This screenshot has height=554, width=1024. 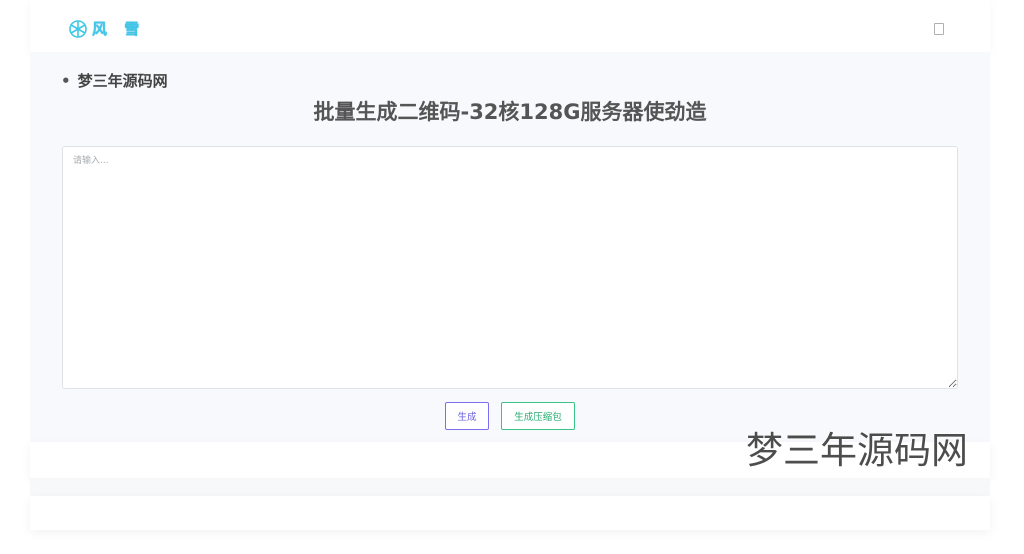 I want to click on watermark-text: 梦三年源码网, so click(x=857, y=450).